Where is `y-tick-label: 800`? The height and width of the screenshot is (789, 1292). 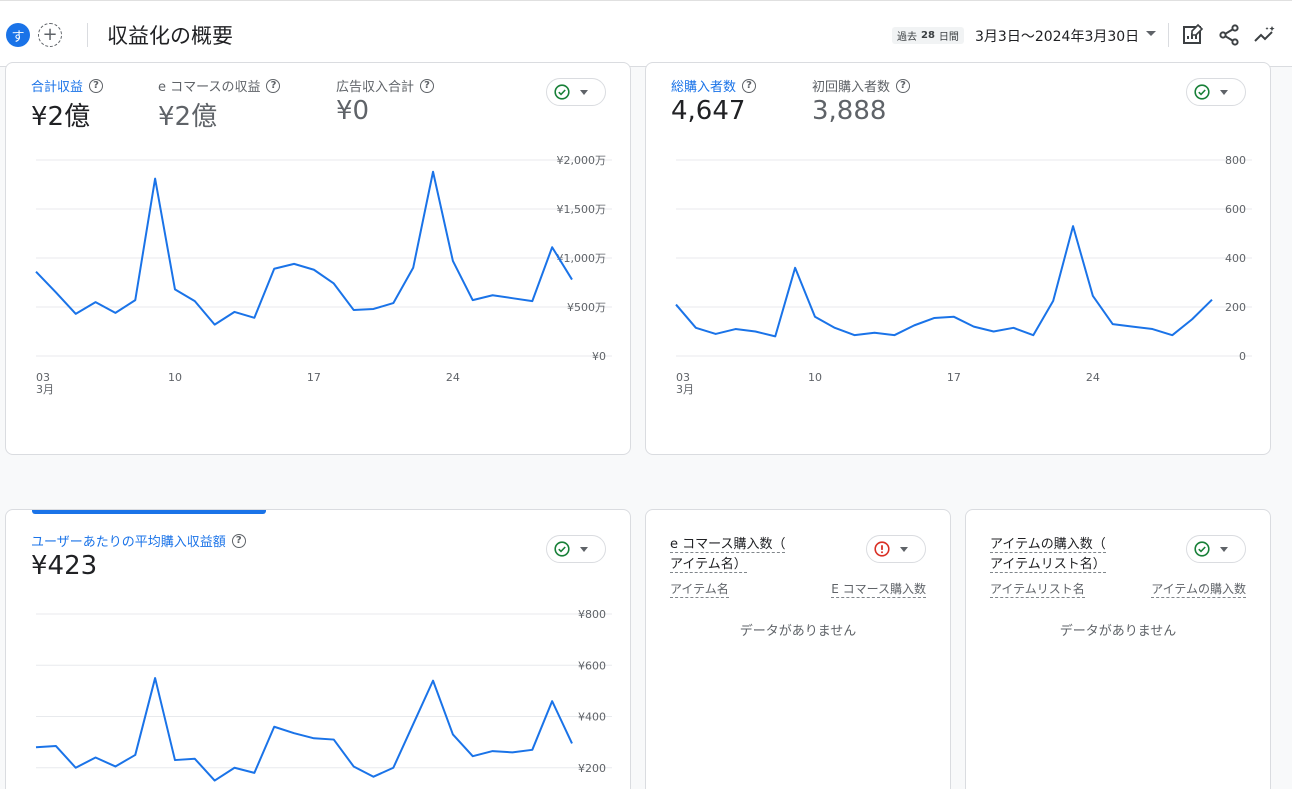 y-tick-label: 800 is located at coordinates (1235, 160).